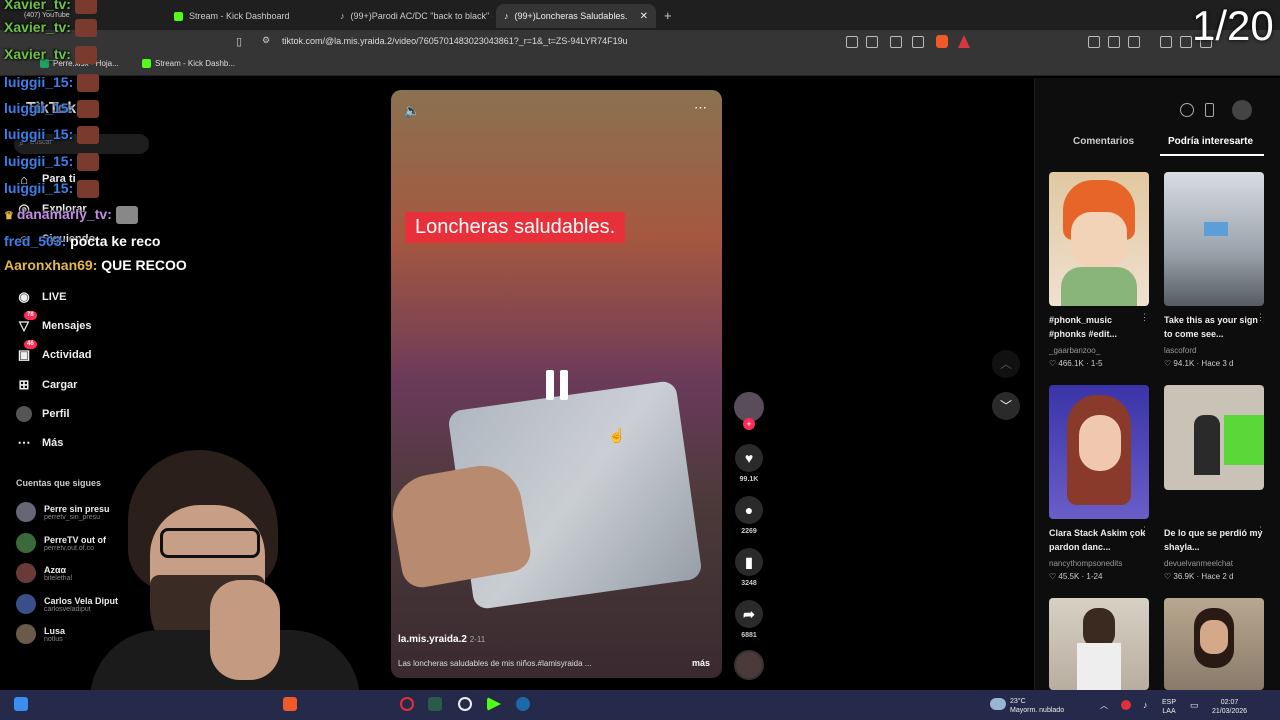 This screenshot has width=1280, height=720. I want to click on like-button: ♥ 99.1K, so click(749, 463).